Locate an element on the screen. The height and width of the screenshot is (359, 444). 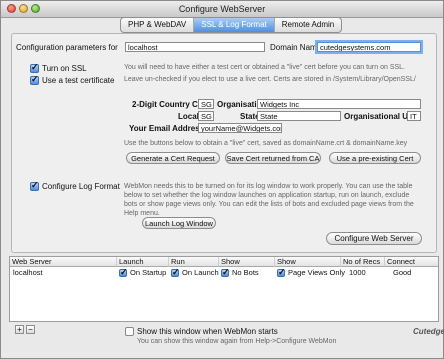
email-field: yourName@Widgets.com is located at coordinates (240, 128).